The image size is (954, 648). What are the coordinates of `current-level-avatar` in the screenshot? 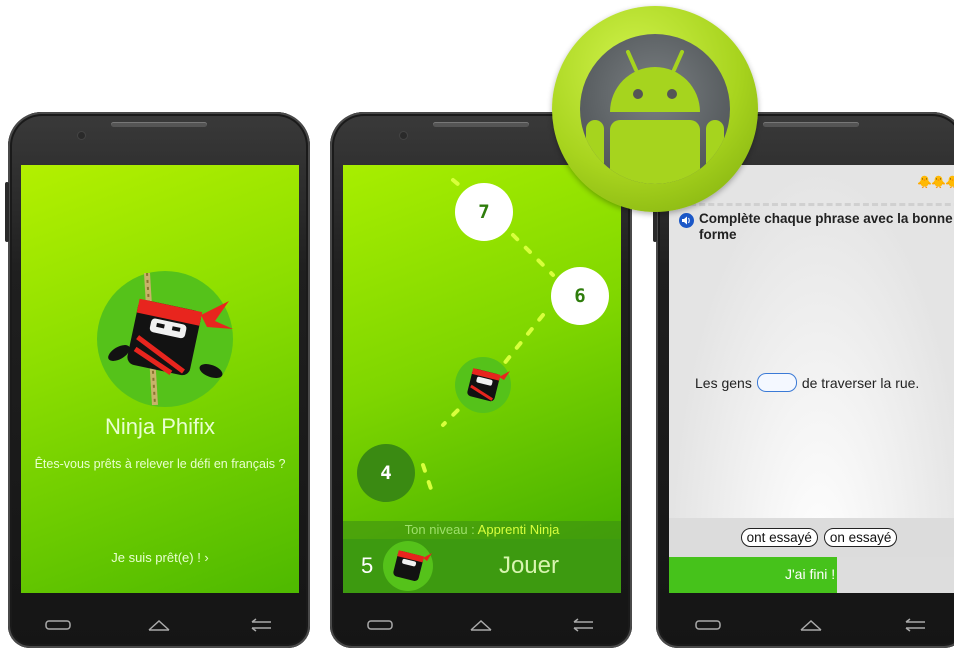 It's located at (483, 385).